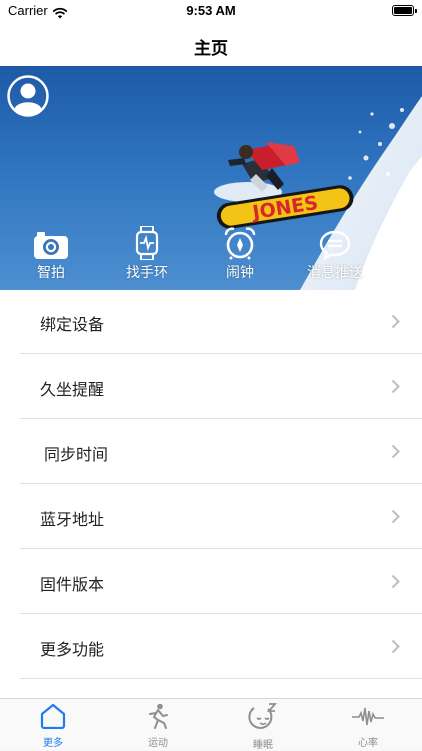  I want to click on menu-item-label: 蓝牙地址, so click(72, 519).